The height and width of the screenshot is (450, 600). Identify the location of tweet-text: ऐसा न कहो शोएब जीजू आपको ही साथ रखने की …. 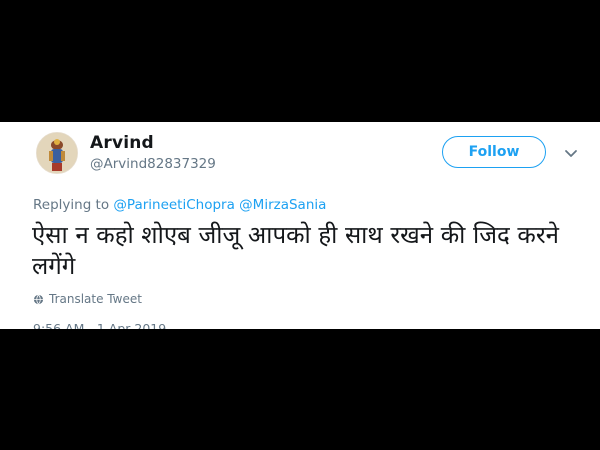
(295, 250).